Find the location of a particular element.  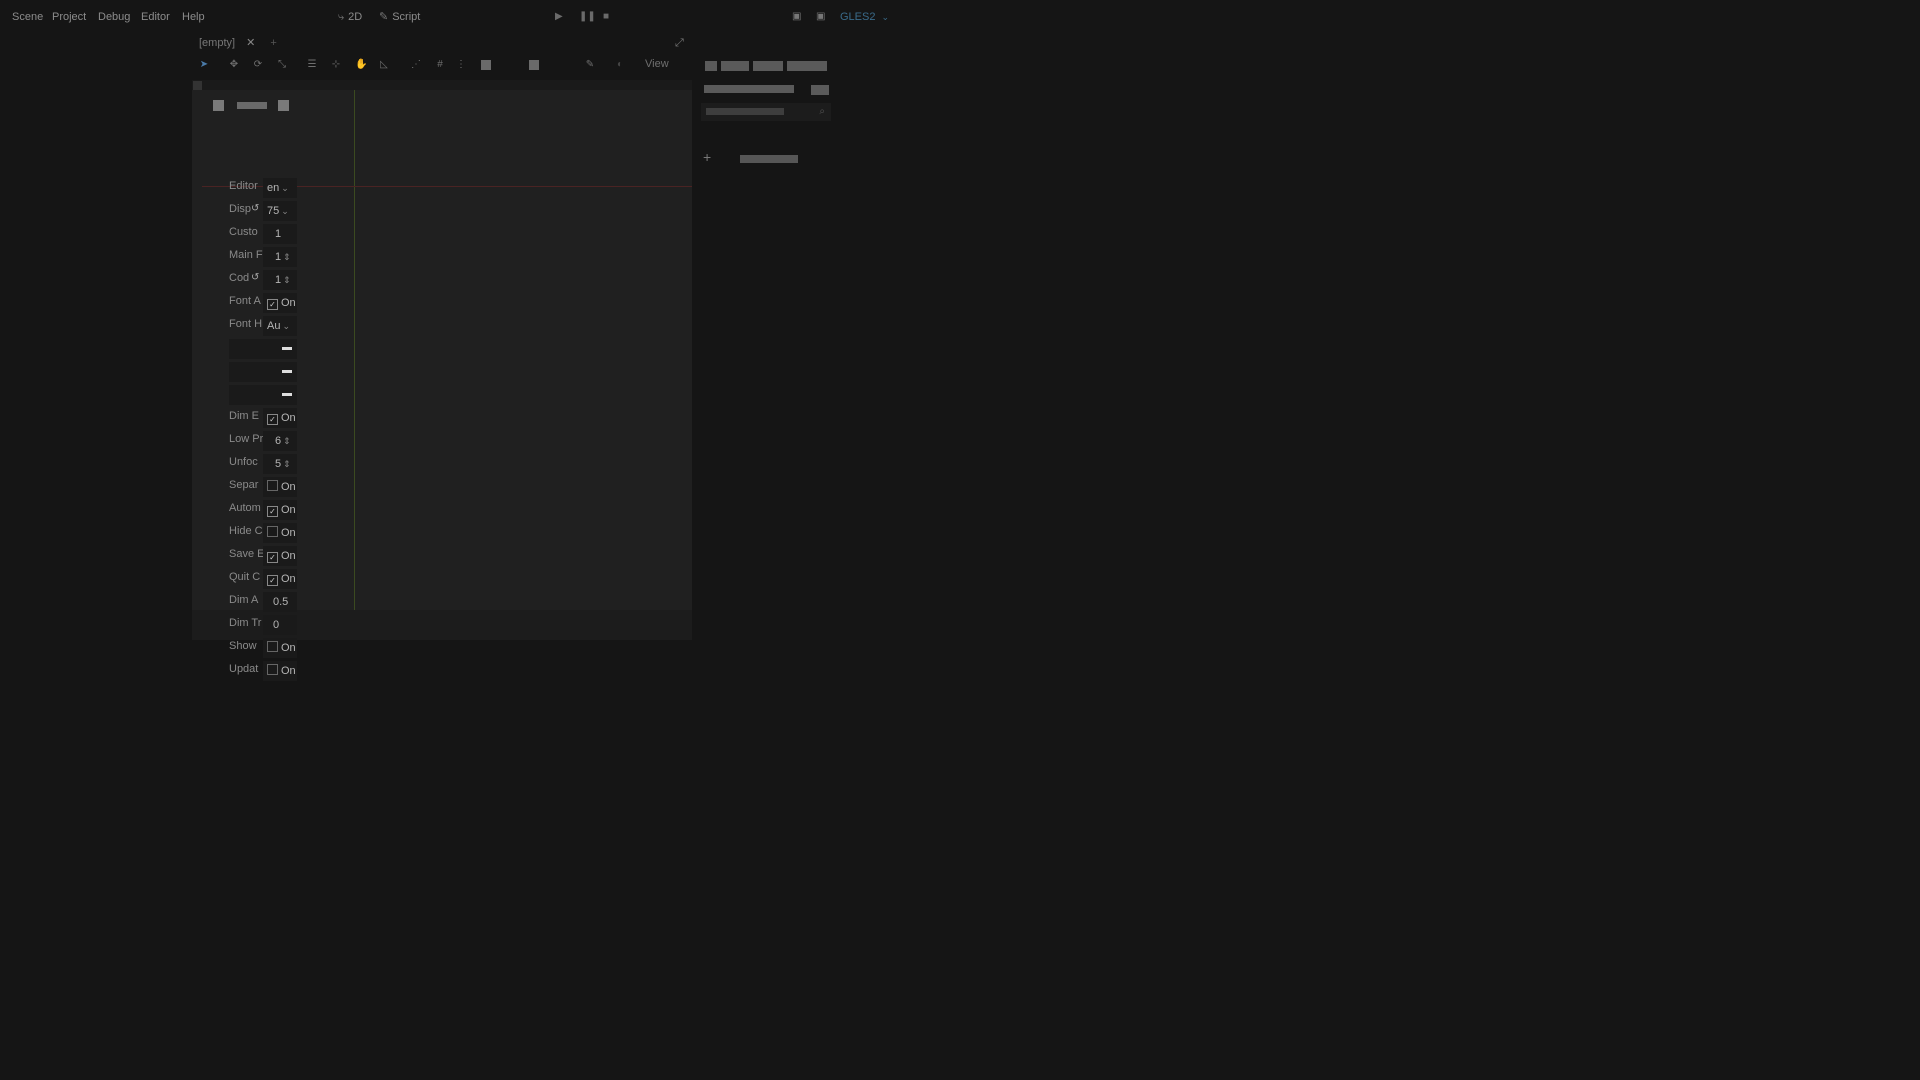

fullscreen-icon: ⤢ is located at coordinates (679, 43).